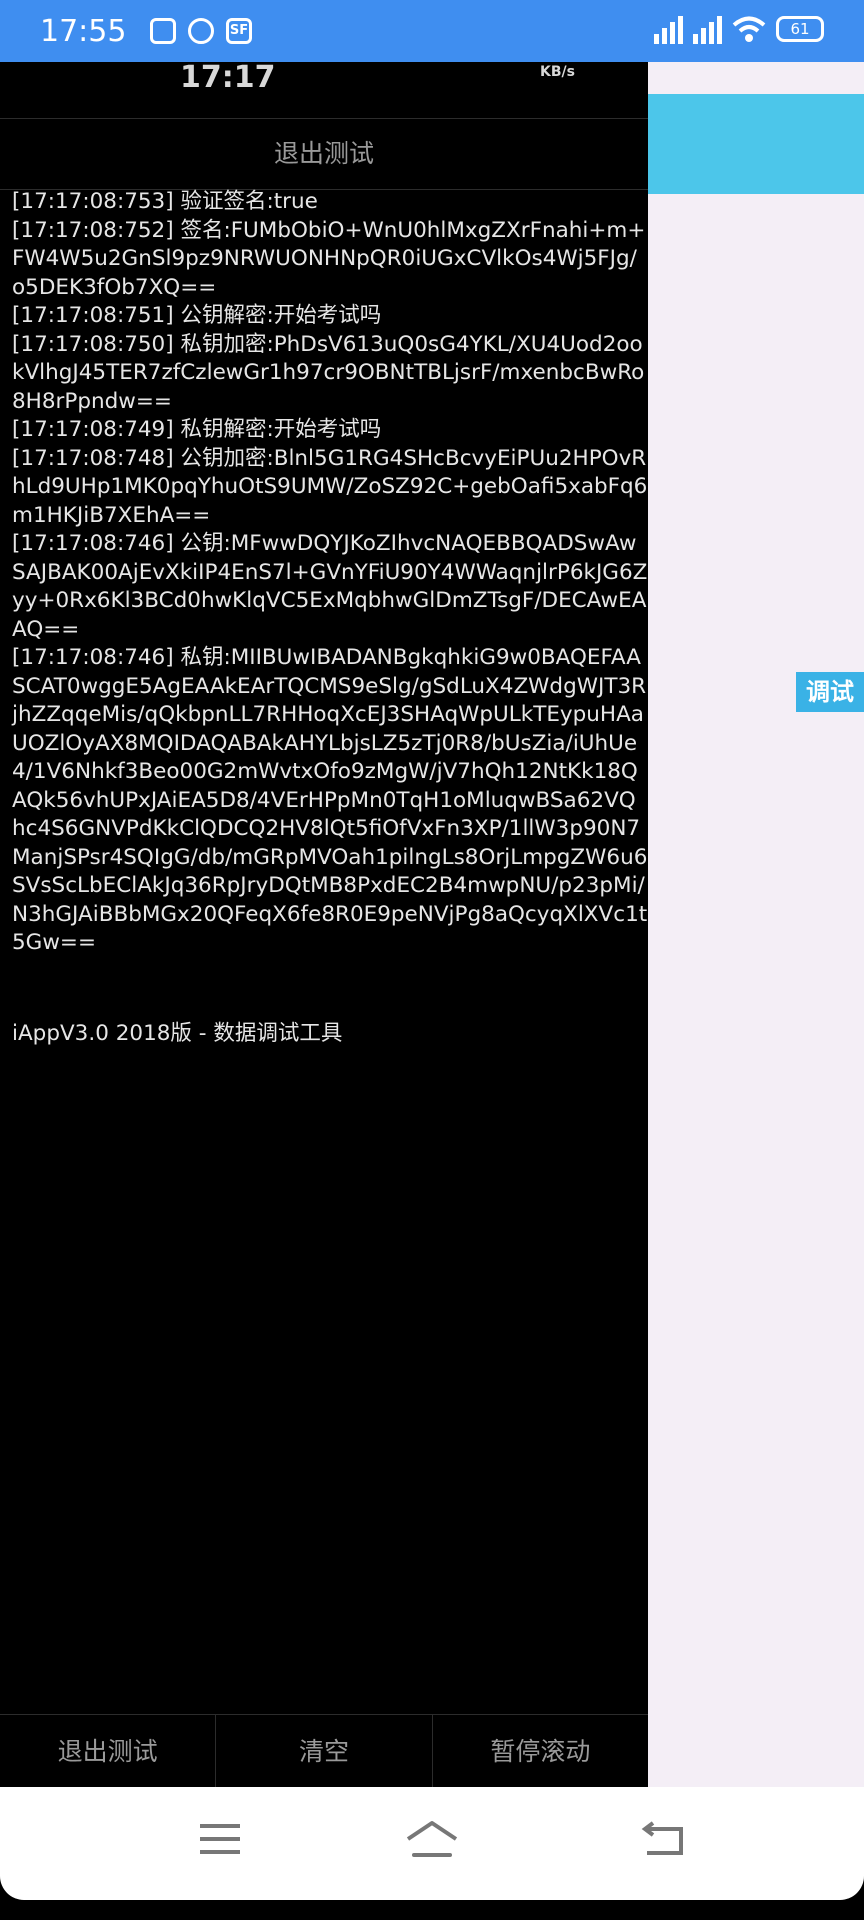 The height and width of the screenshot is (1920, 864). Describe the element at coordinates (228, 78) in the screenshot. I see `ghost-time: 17:17` at that location.